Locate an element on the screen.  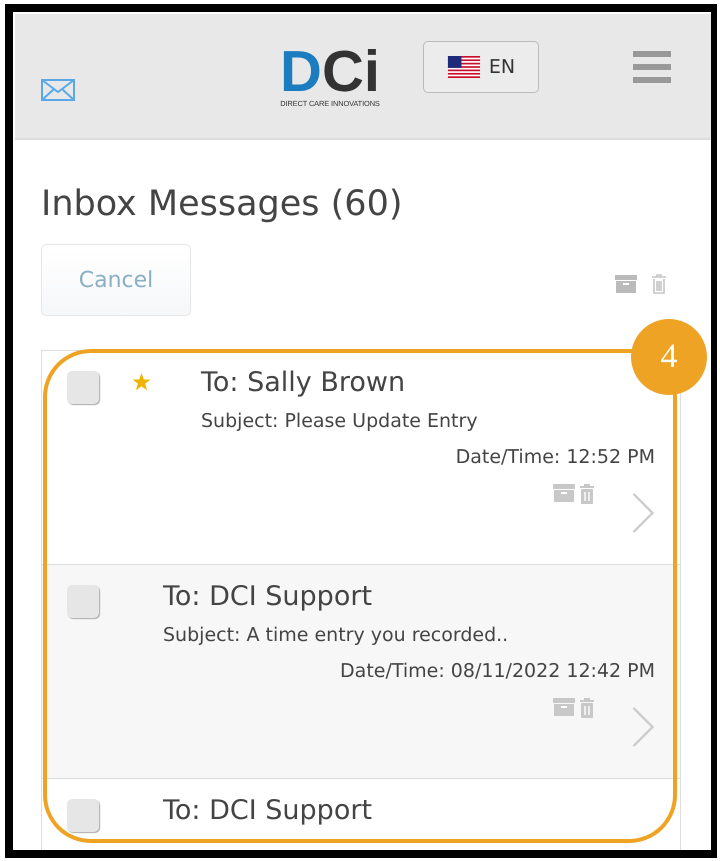
logo-letter: C is located at coordinates (343, 71).